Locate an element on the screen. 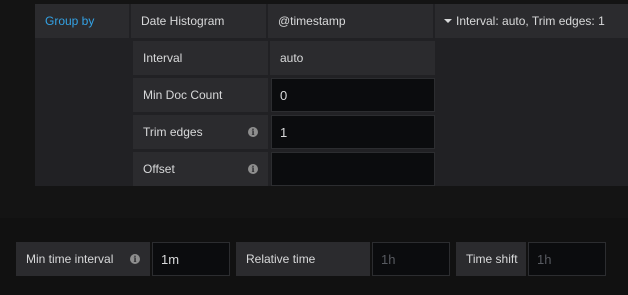  relative-time-label: Relative time is located at coordinates (303, 259).